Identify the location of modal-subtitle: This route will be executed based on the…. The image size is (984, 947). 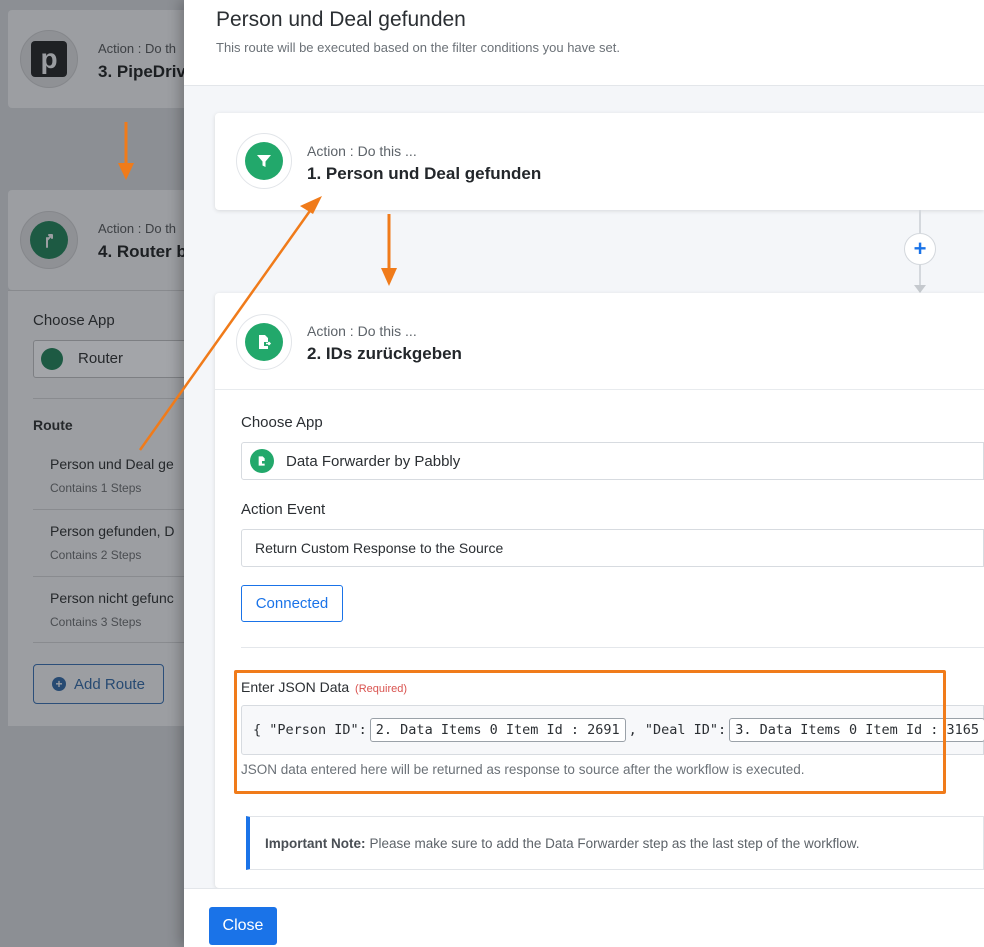
(418, 47).